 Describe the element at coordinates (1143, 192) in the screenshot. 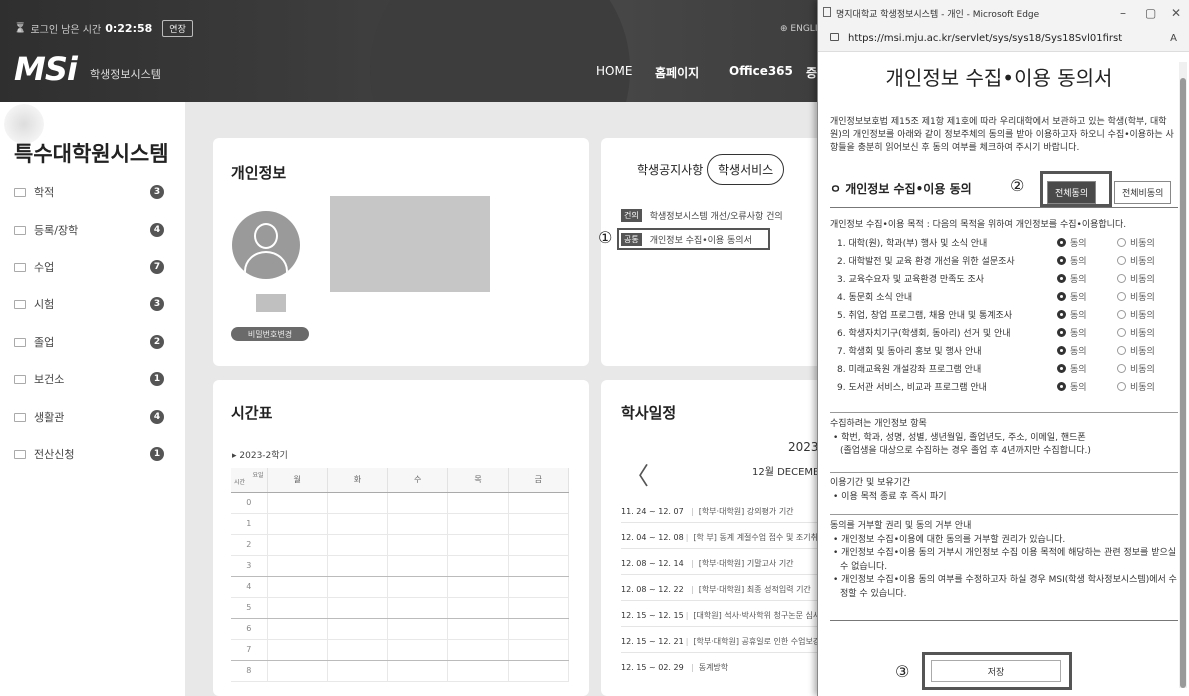

I see `disagree-all-button: 전체비동의` at that location.